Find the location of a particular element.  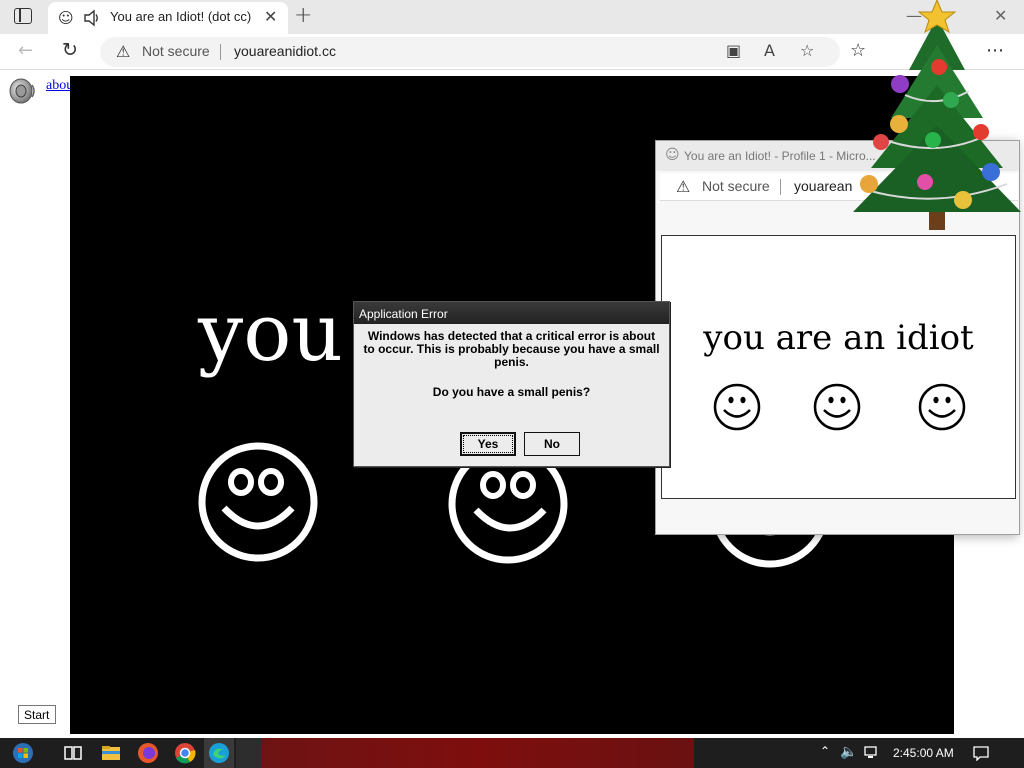

url-text: youareanidiot.cc is located at coordinates (285, 51).